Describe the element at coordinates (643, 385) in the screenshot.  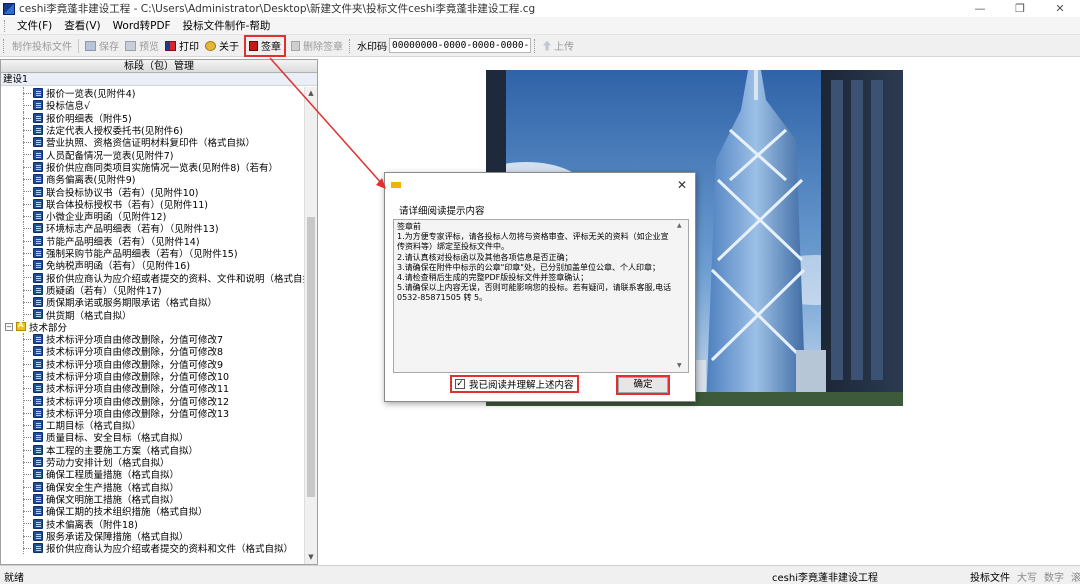
I see `ok-button: 确定` at that location.